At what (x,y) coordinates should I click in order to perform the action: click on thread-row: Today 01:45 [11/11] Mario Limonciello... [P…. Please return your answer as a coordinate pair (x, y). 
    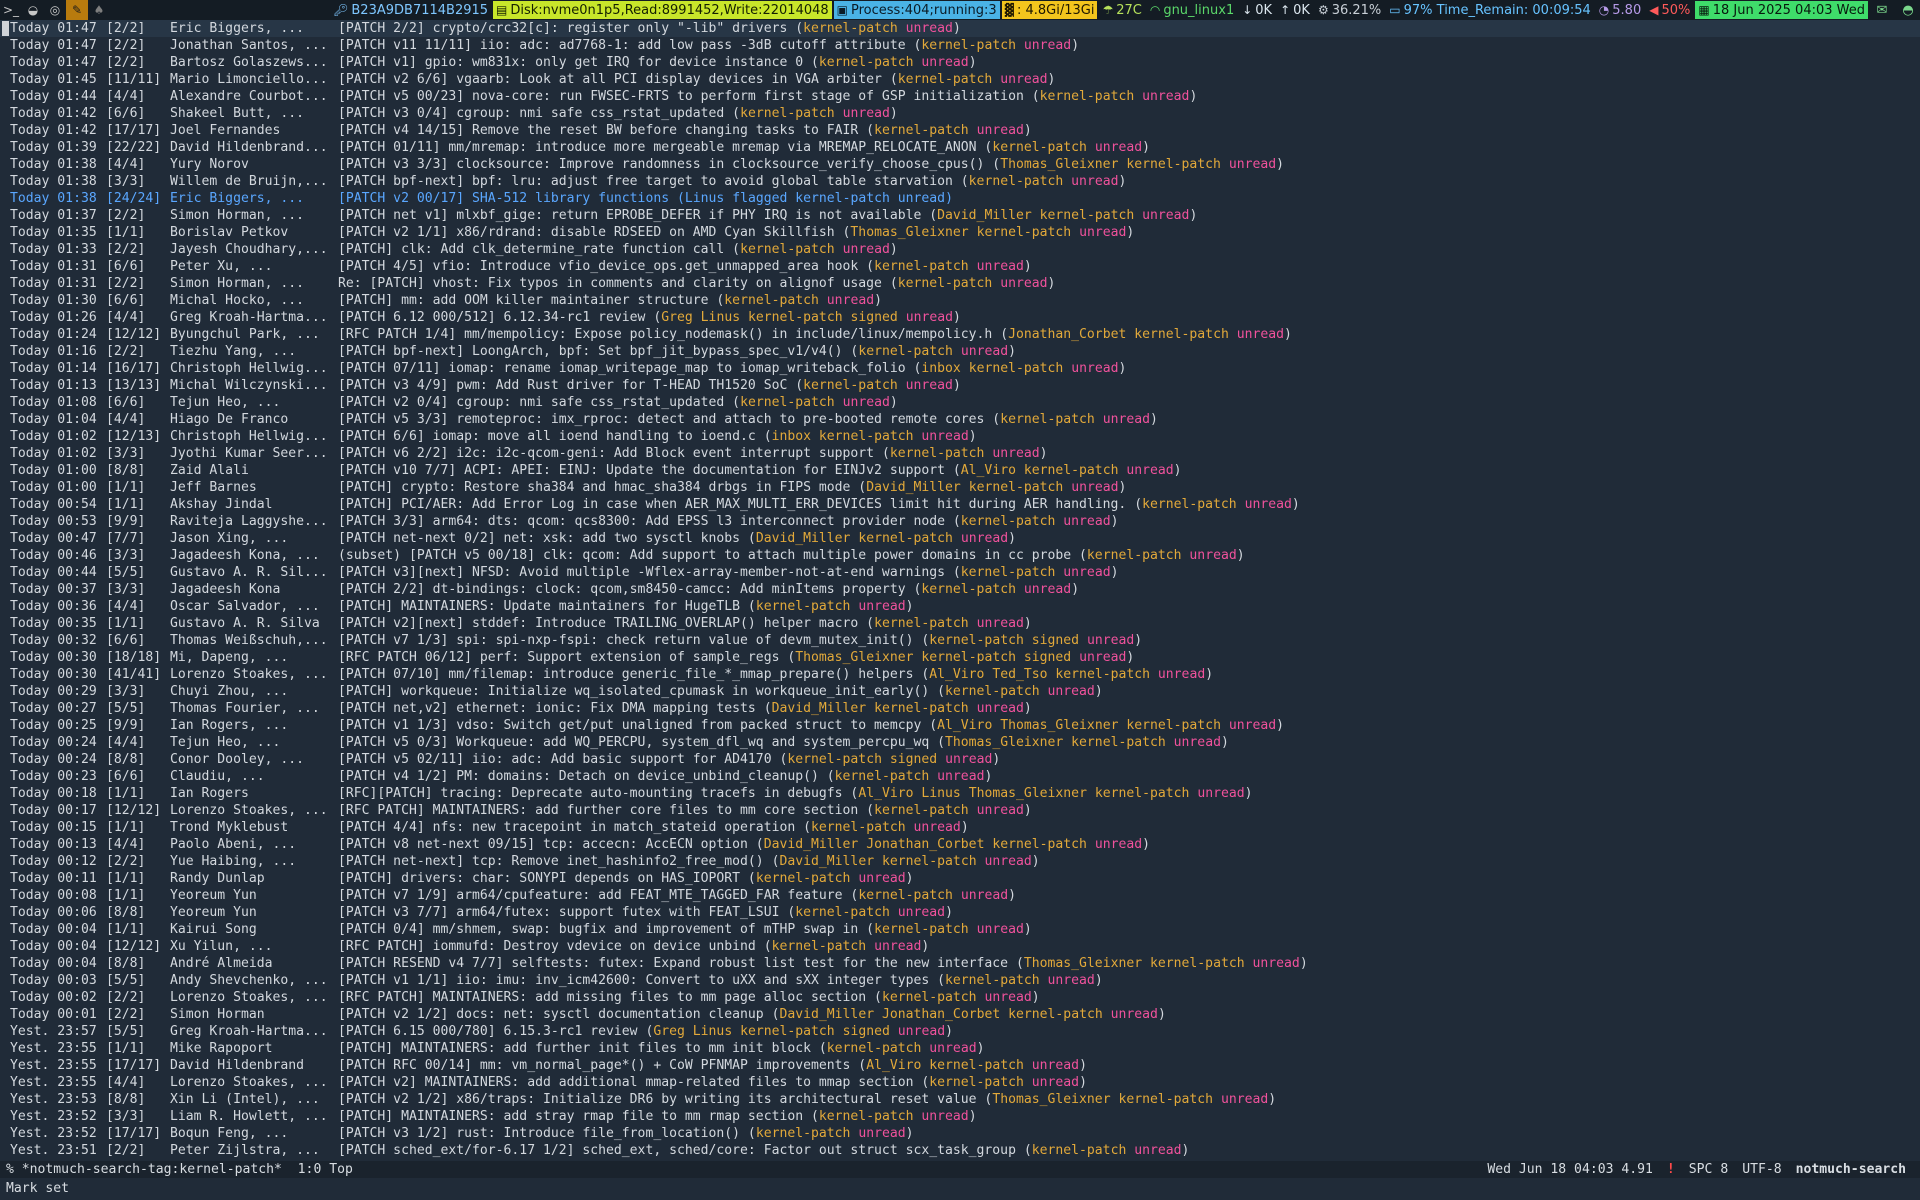
    Looking at the image, I should click on (960, 79).